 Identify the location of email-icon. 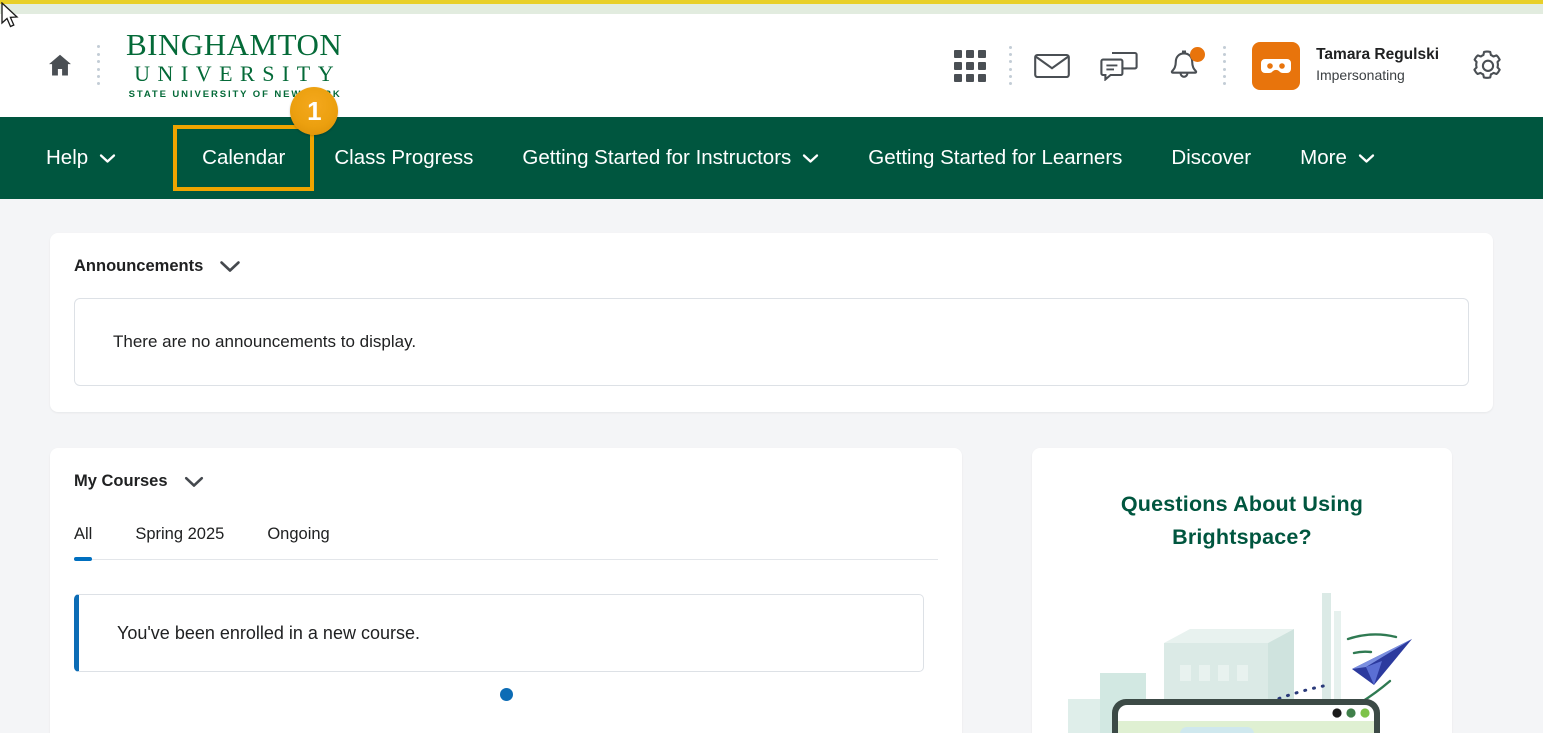
(1052, 66).